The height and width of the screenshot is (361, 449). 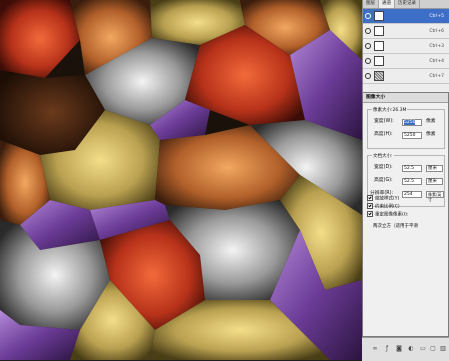 I want to click on layer-row: Ctrl+5, so click(x=406, y=16).